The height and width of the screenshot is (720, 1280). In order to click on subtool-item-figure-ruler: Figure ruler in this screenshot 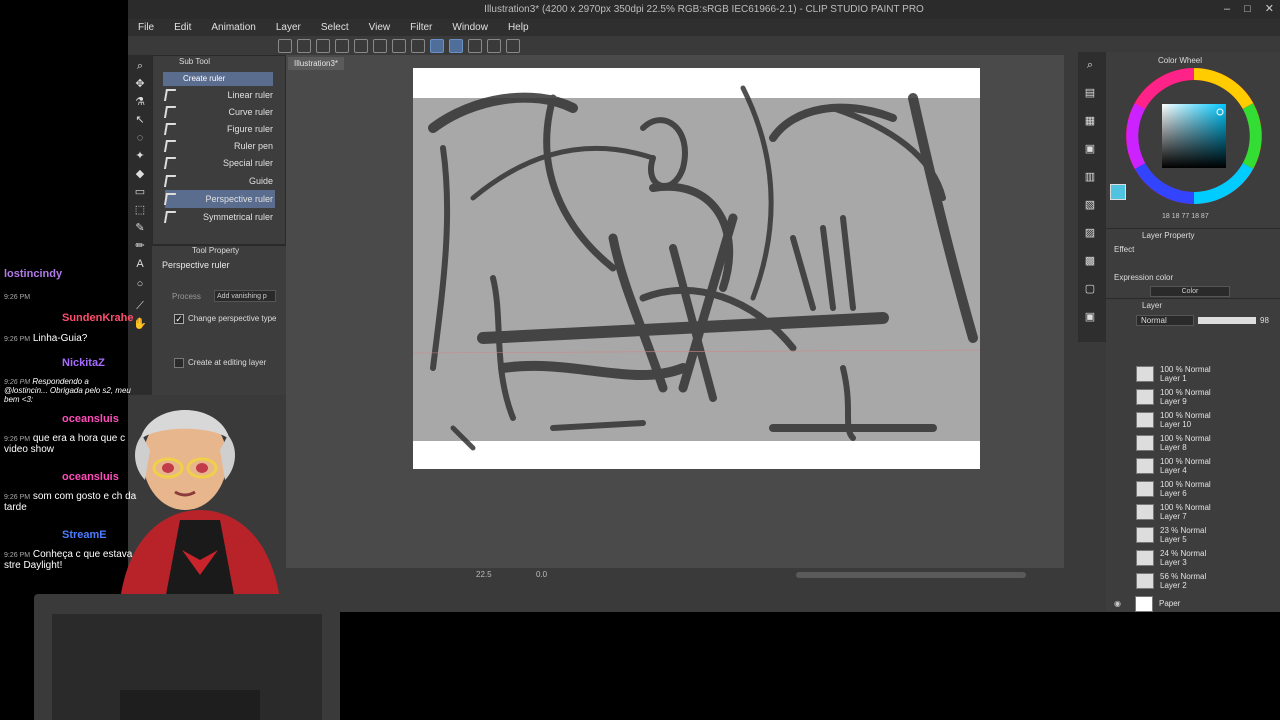, I will do `click(219, 129)`.